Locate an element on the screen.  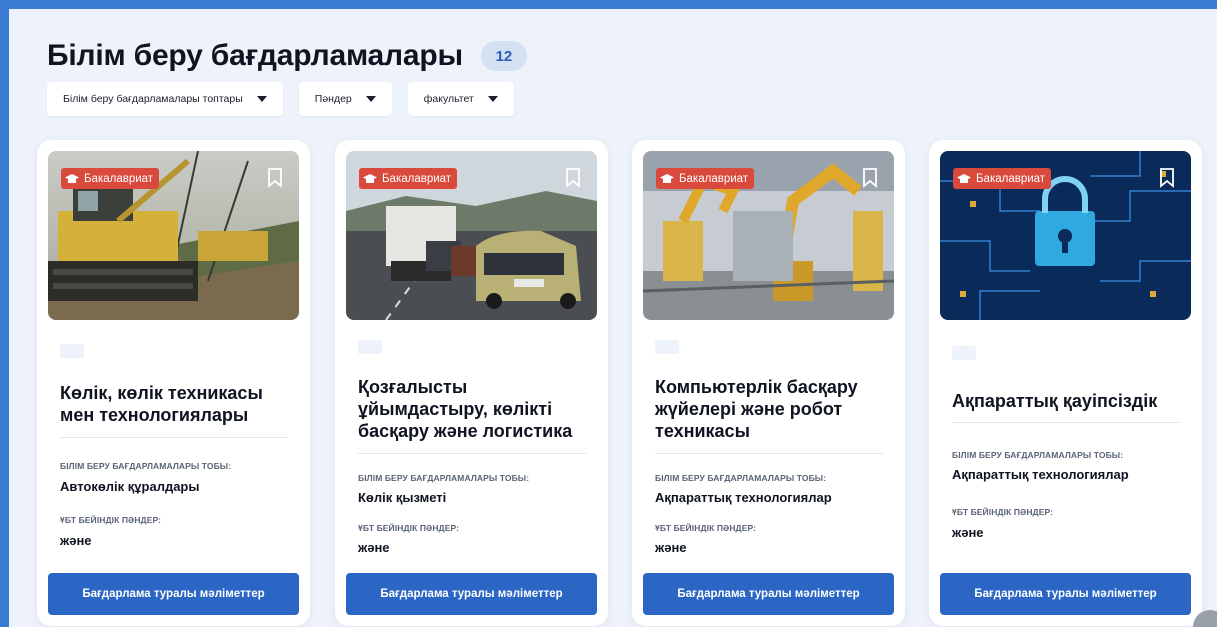
group-value: Автокөлік құралдары is located at coordinates (130, 486).